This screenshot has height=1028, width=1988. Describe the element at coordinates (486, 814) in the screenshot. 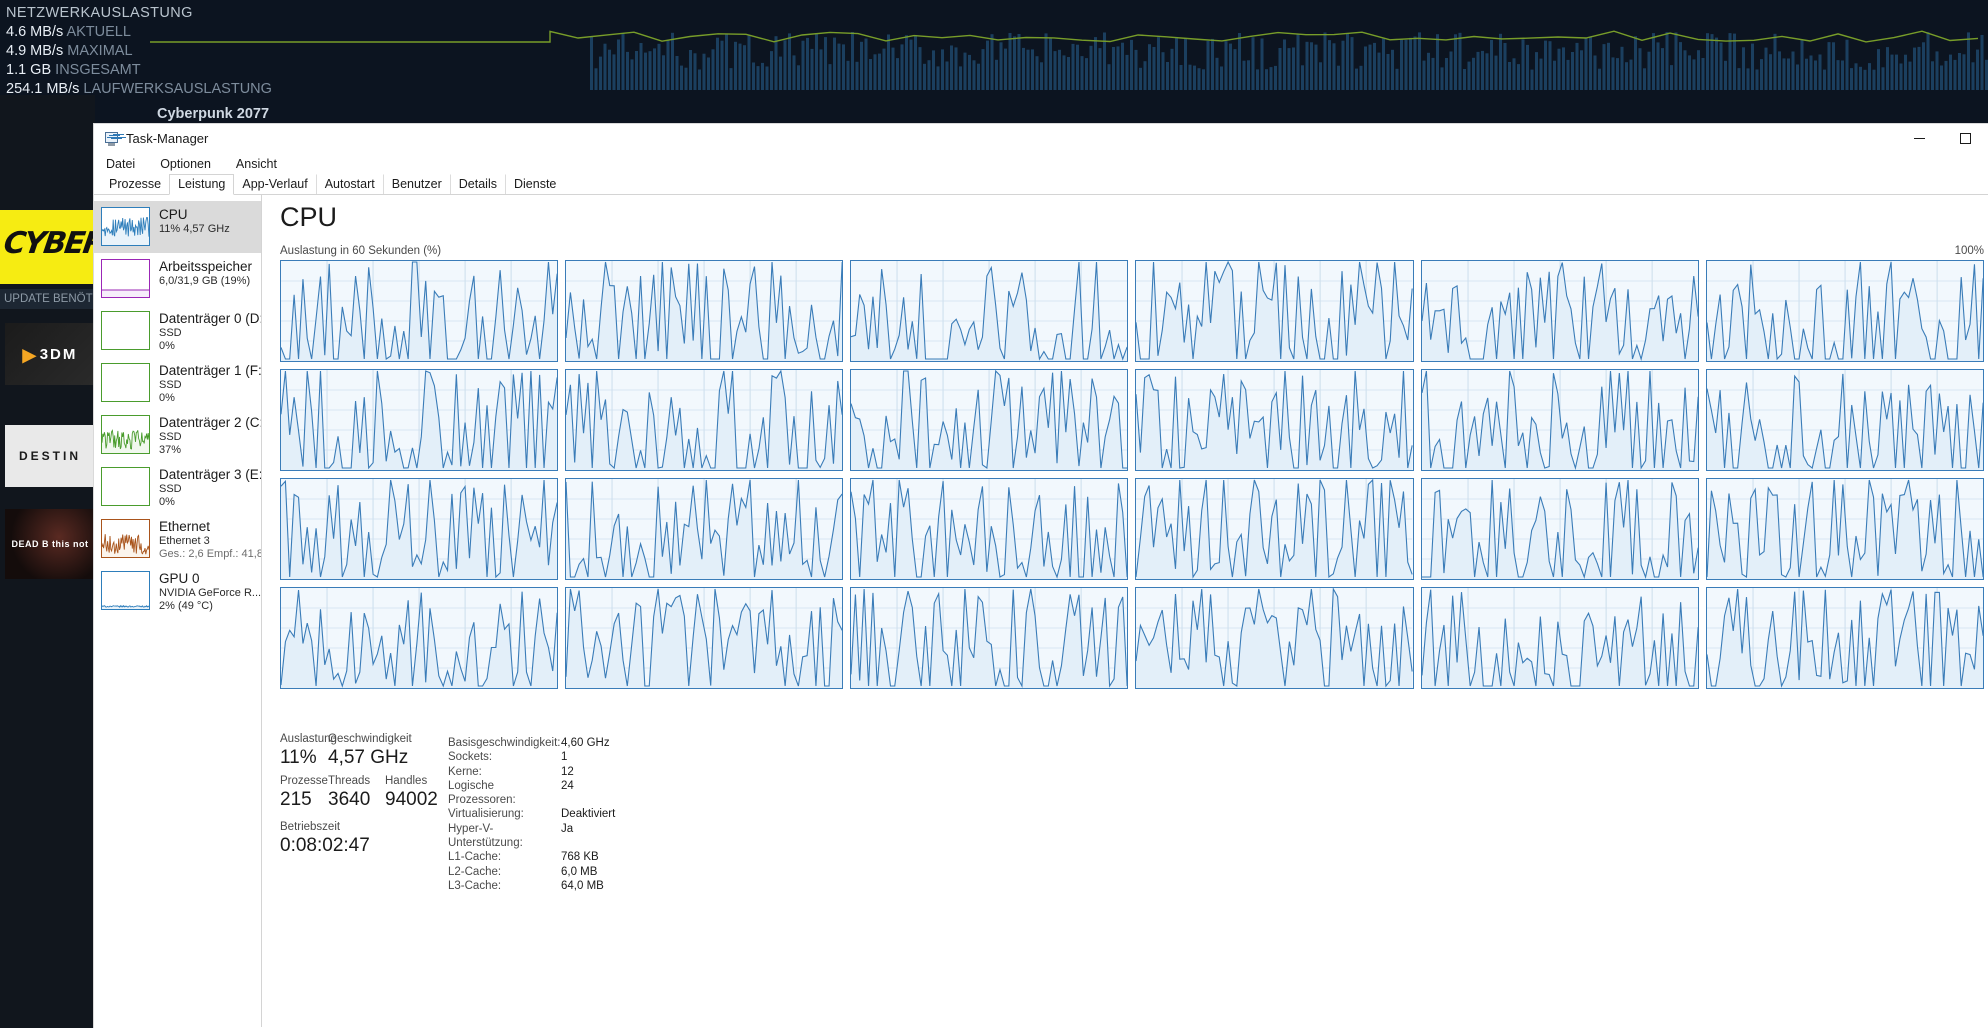

I see `spec-key: Virtualisierung:` at that location.